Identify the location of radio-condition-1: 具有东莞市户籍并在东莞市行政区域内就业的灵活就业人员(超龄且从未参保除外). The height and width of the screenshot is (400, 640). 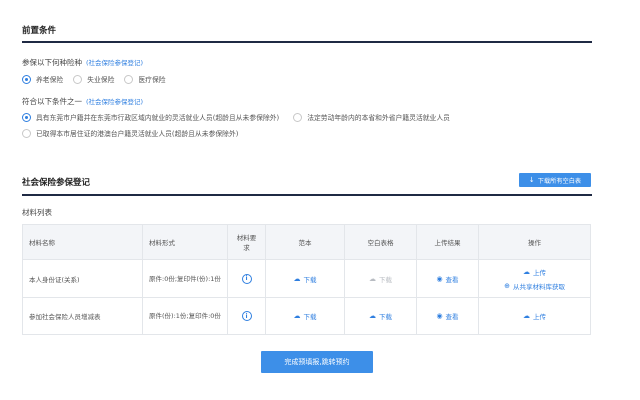
(150, 117).